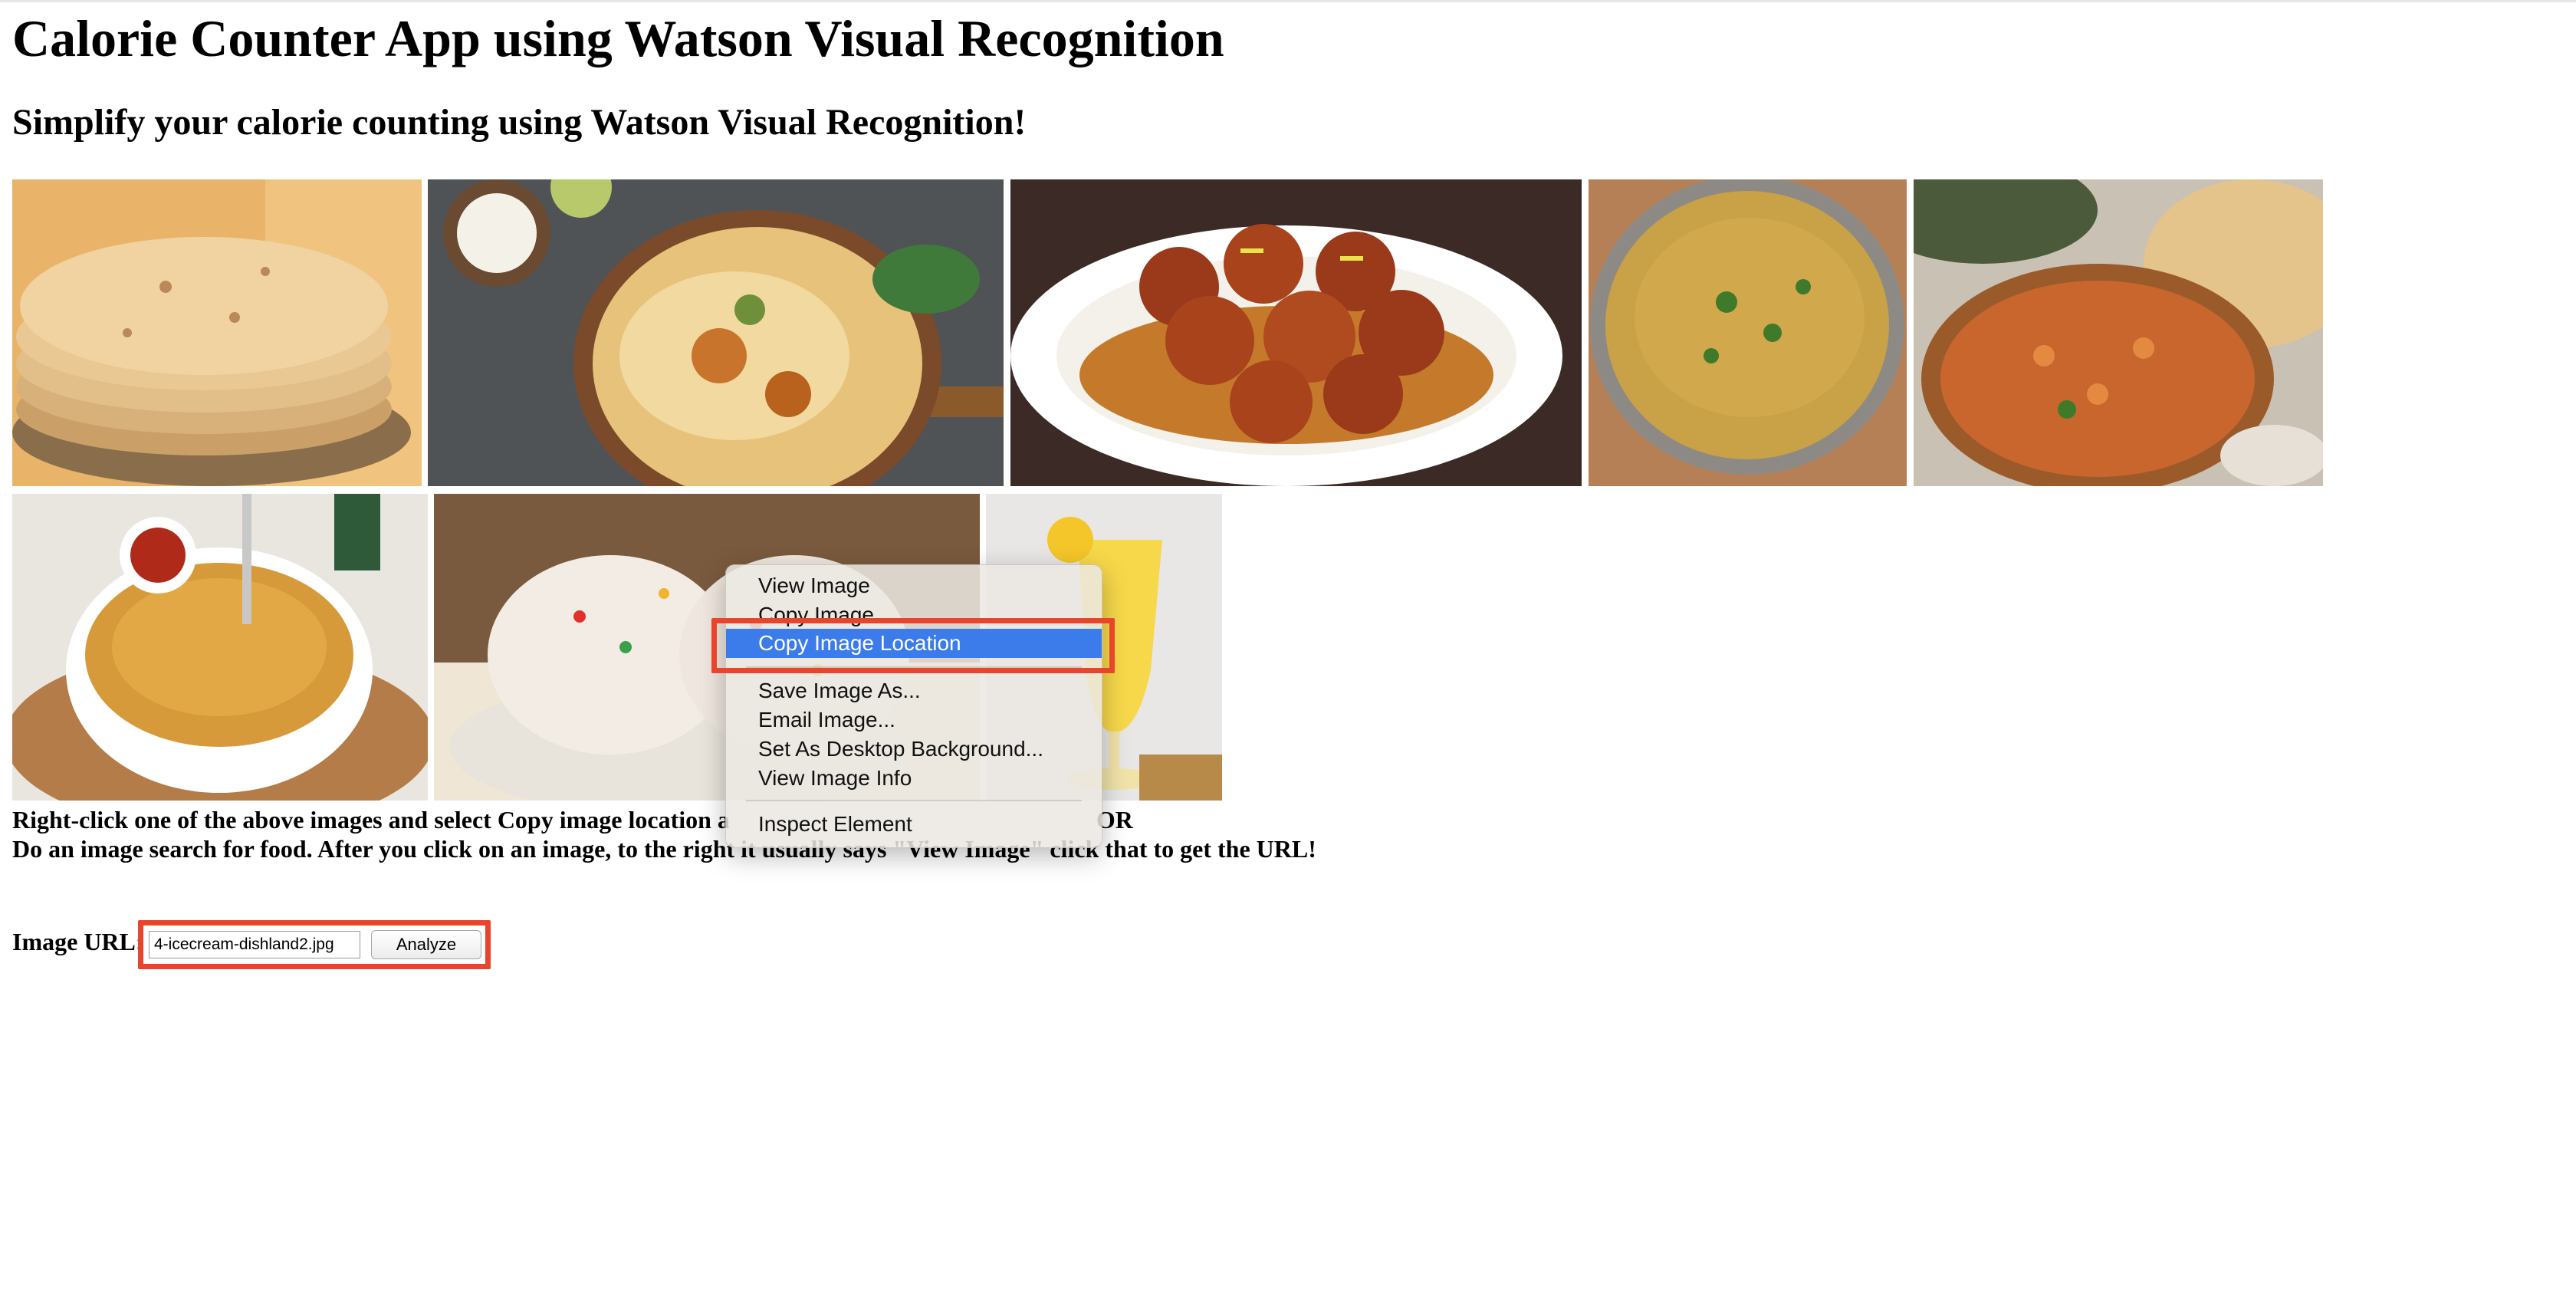 This screenshot has height=1302, width=2576. I want to click on chapati-image, so click(217, 332).